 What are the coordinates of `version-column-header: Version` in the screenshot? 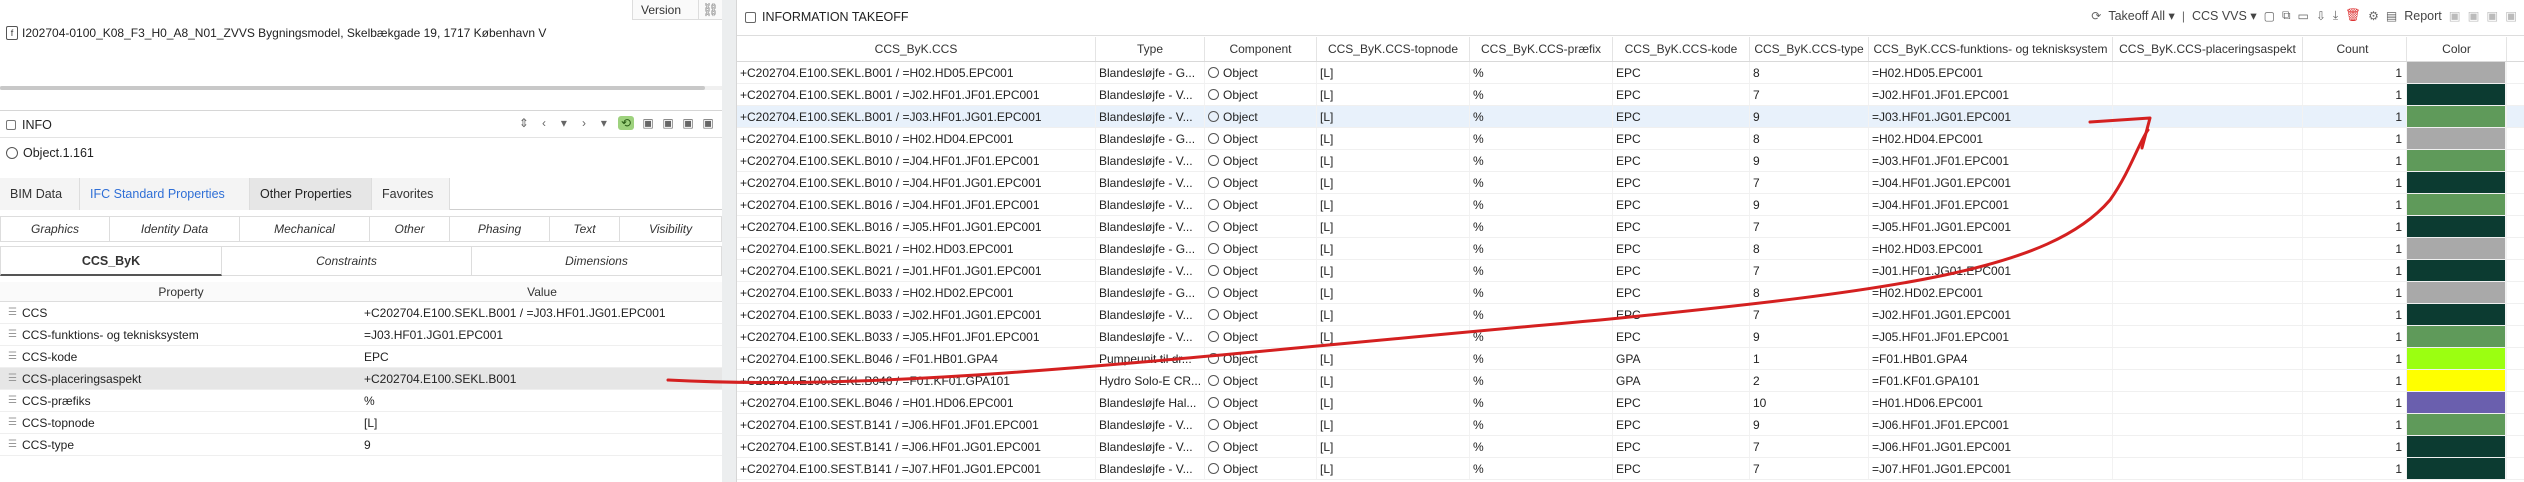 It's located at (665, 10).